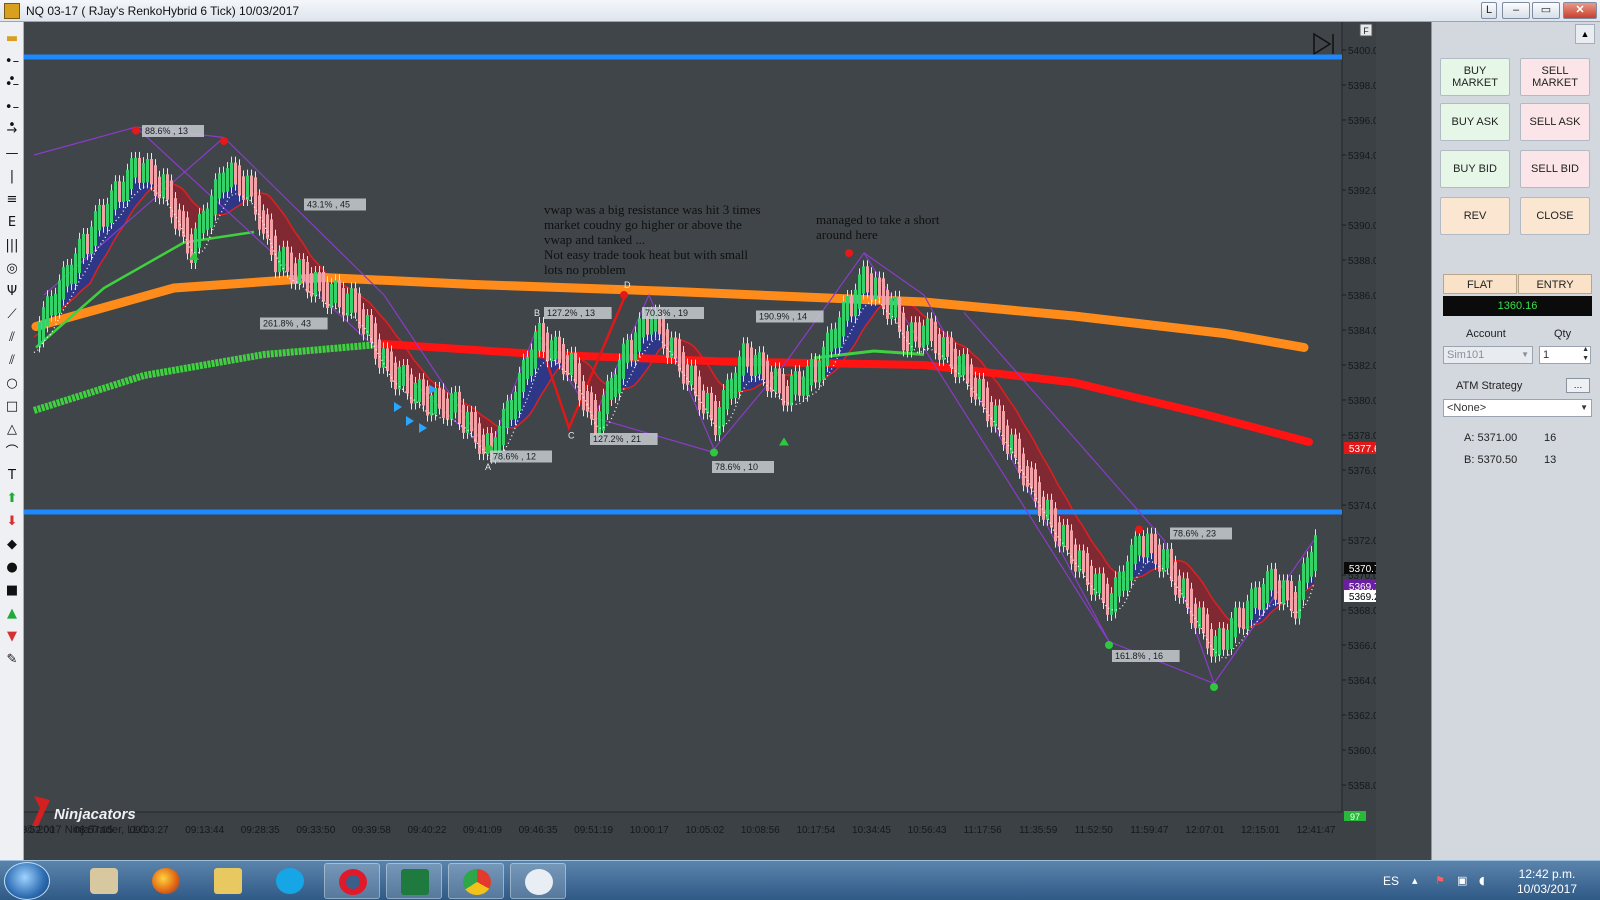 This screenshot has width=1600, height=900. Describe the element at coordinates (12, 614) in the screenshot. I see `triangle-up-icon: ▲` at that location.